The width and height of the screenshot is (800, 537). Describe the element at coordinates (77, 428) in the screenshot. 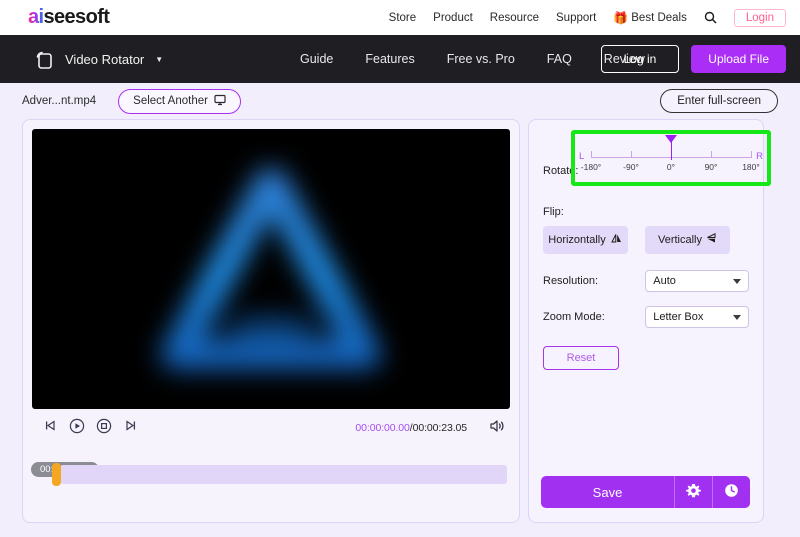

I see `play-button` at that location.